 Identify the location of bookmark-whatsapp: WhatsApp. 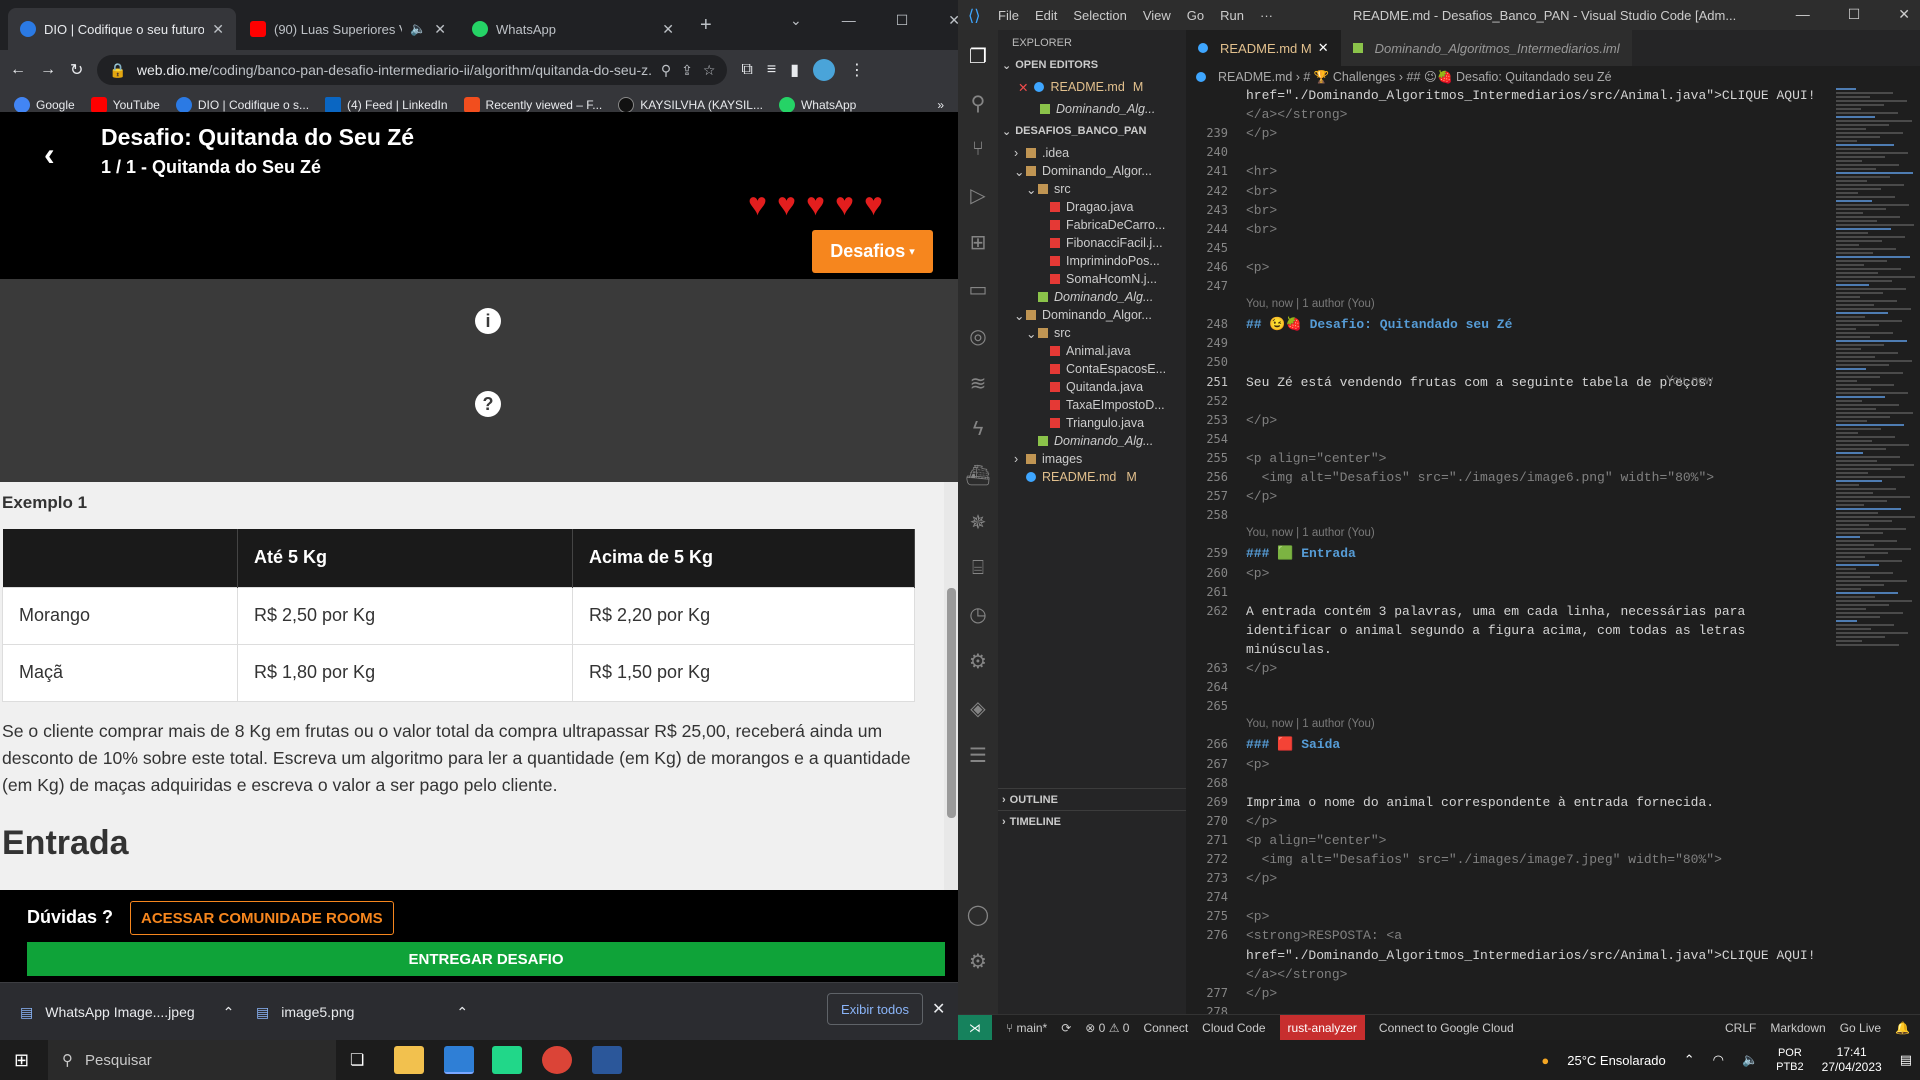
(817, 104).